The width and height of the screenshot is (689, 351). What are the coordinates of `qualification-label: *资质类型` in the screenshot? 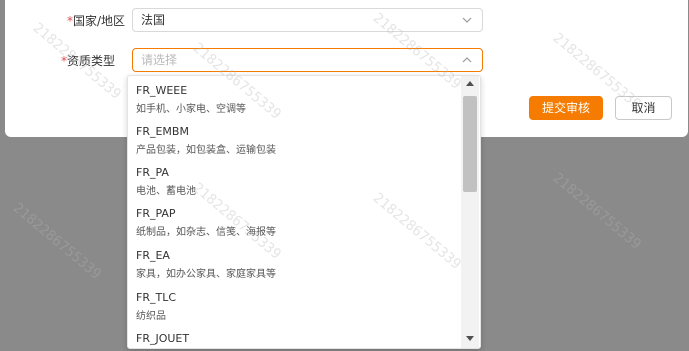 It's located at (70, 60).